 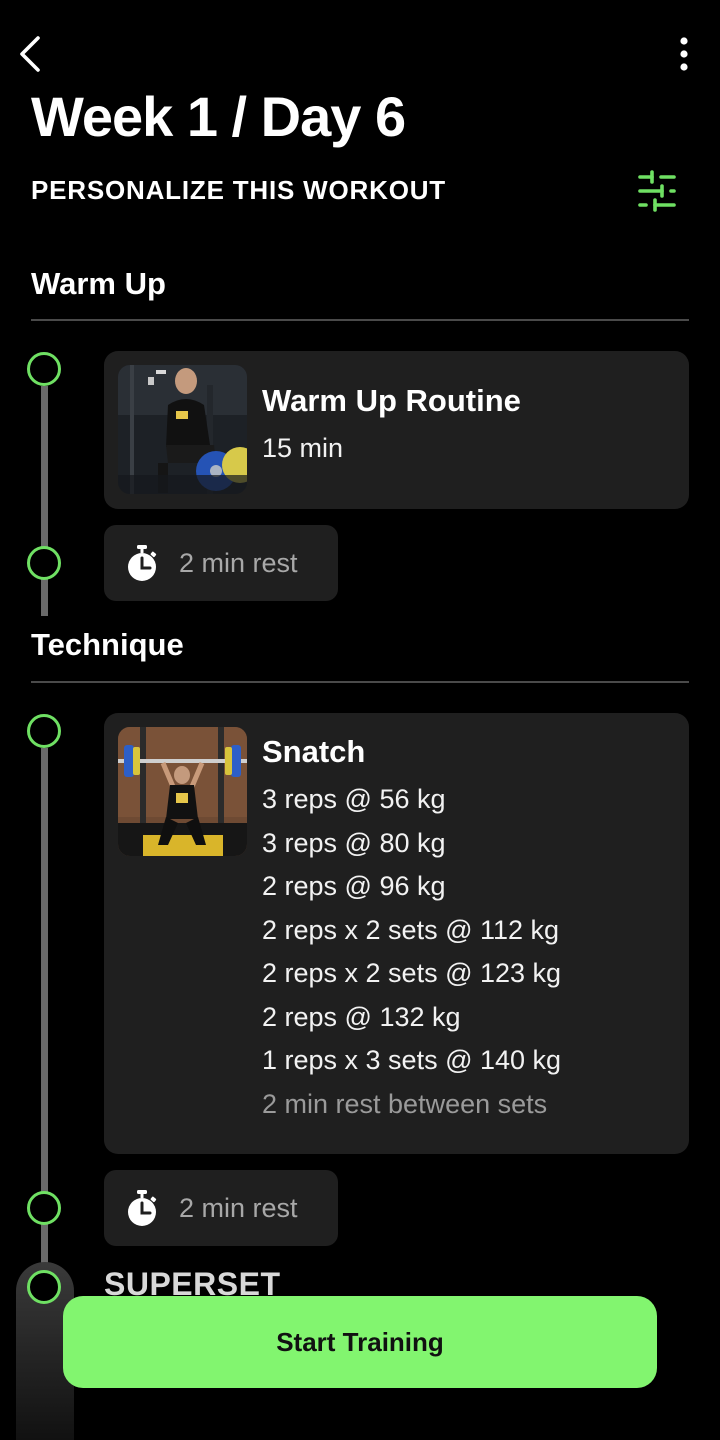 I want to click on more-vertical-icon, so click(x=684, y=54).